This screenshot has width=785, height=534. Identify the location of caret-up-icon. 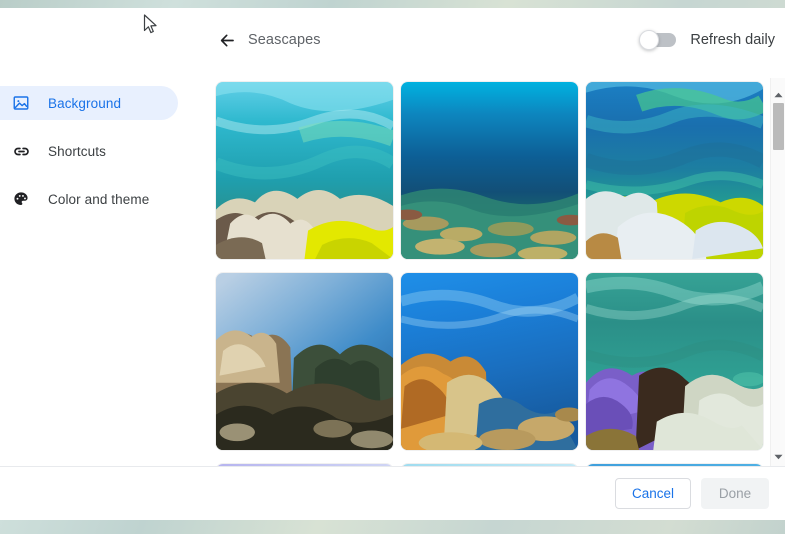
(778, 94).